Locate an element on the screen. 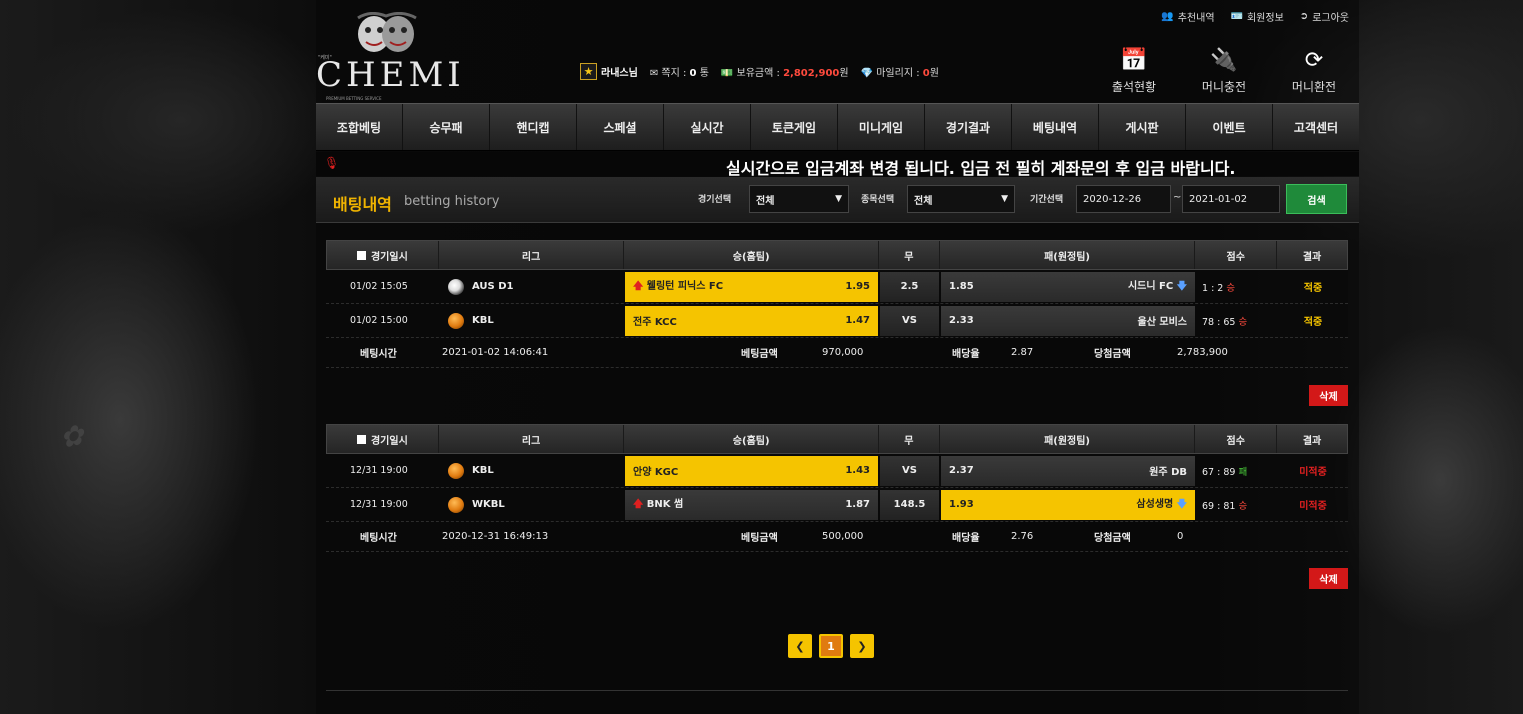 This screenshot has width=1523, height=714. attendance-button: 📅 출석현황 is located at coordinates (1134, 71).